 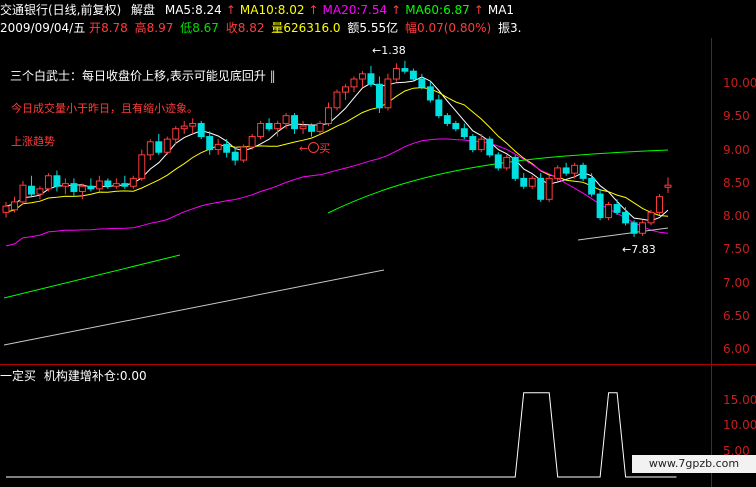 I want to click on view-mode-label: 解盘, so click(x=143, y=10).